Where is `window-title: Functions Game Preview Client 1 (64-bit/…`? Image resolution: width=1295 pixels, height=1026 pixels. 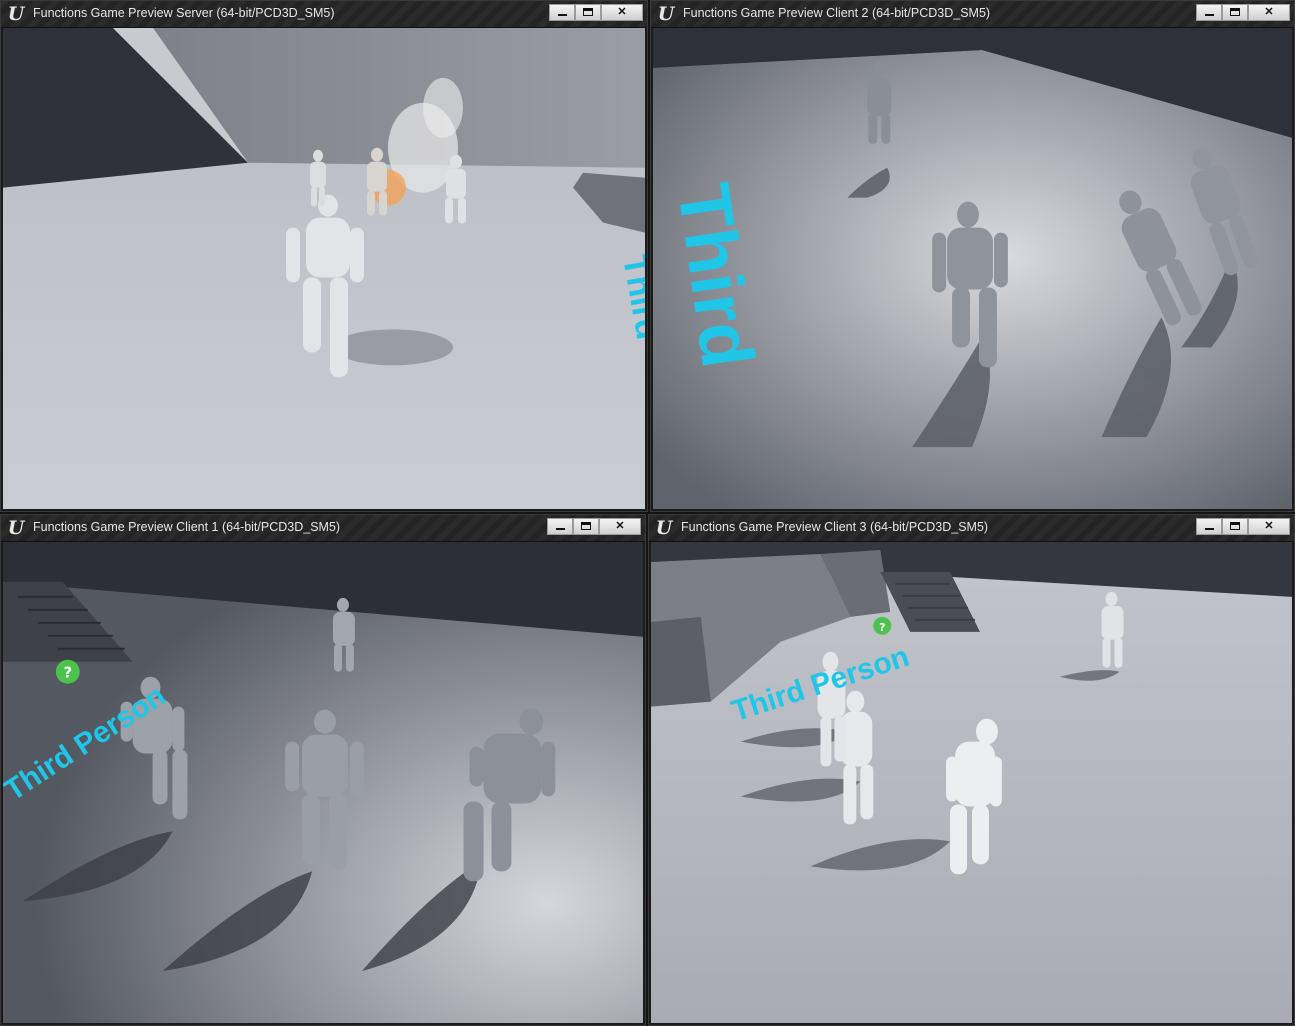 window-title: Functions Game Preview Client 1 (64-bit/… is located at coordinates (187, 527).